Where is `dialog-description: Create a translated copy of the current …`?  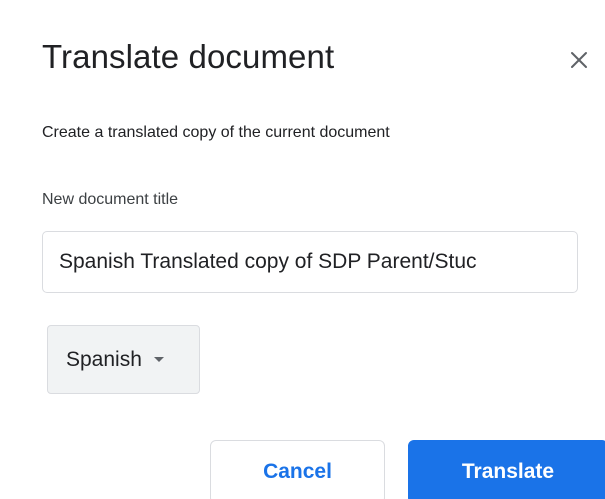 dialog-description: Create a translated copy of the current … is located at coordinates (216, 132).